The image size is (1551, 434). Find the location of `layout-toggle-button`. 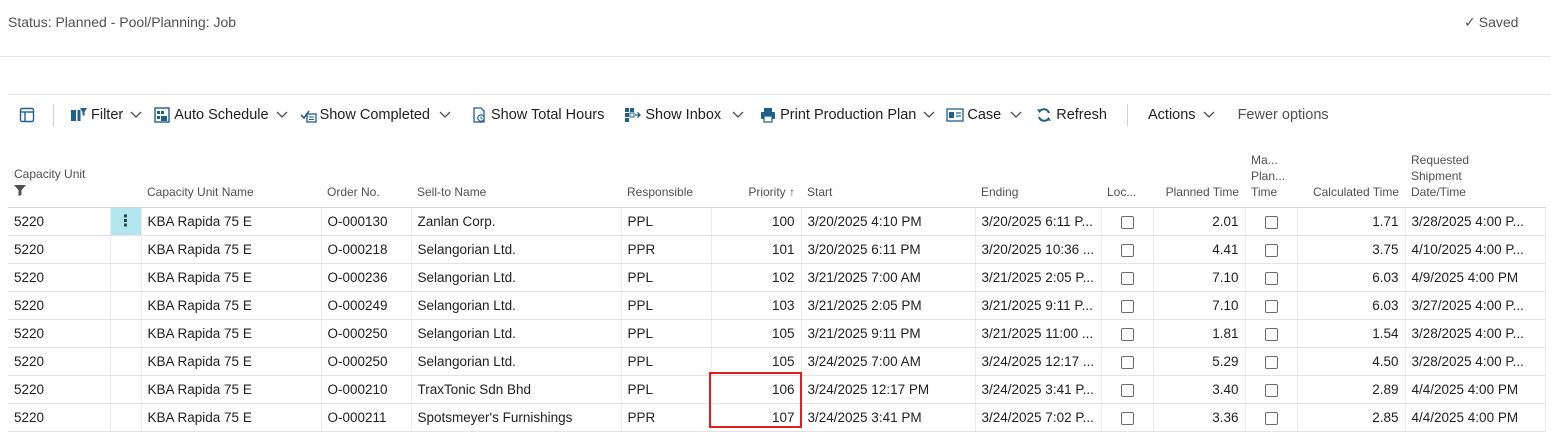

layout-toggle-button is located at coordinates (28, 115).